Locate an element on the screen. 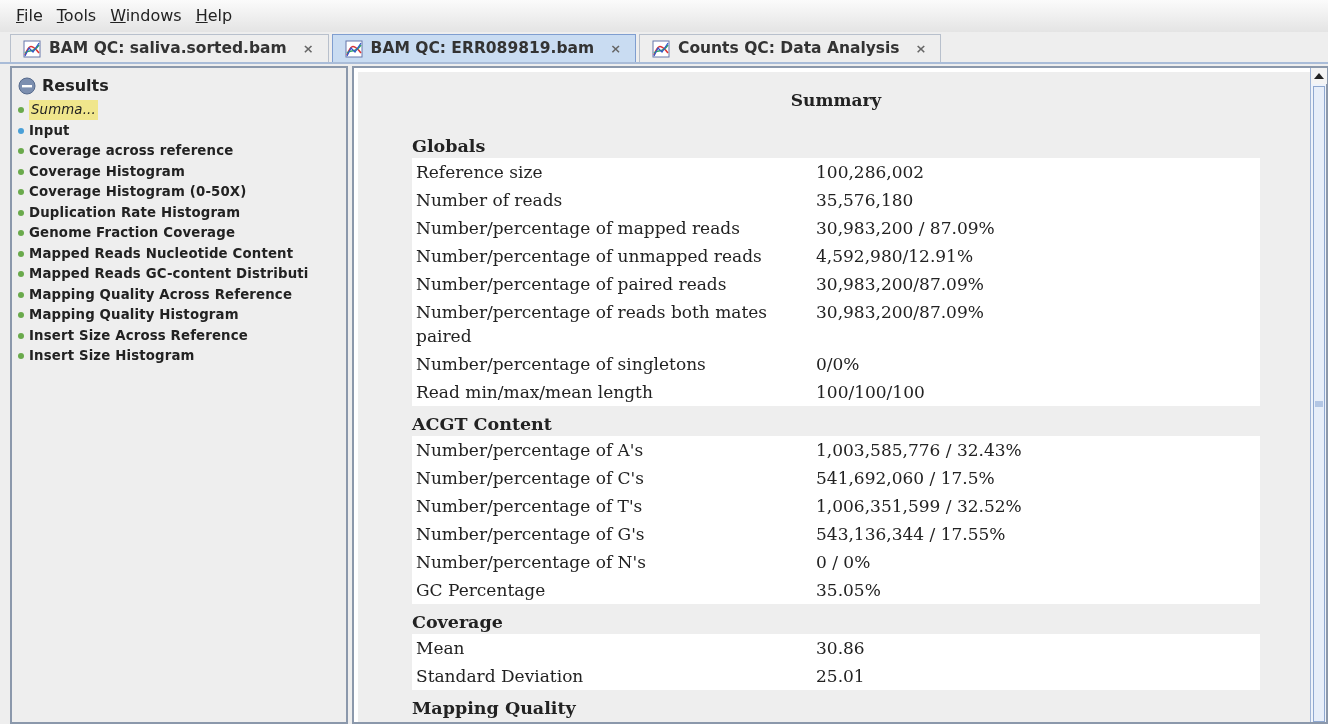  metric-label: Read min/max/mean length is located at coordinates (535, 392).